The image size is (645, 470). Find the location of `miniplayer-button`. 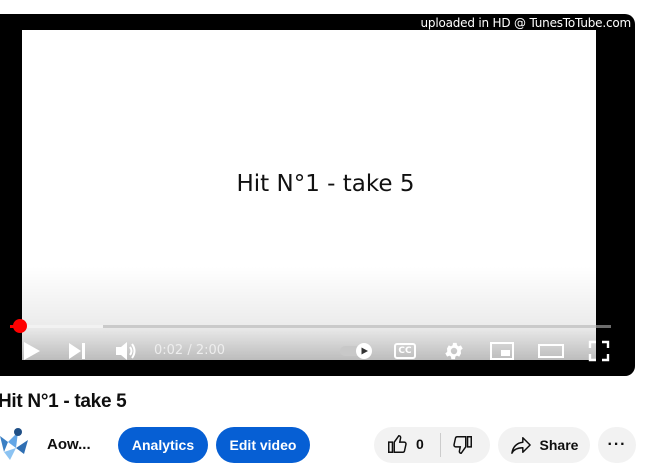

miniplayer-button is located at coordinates (502, 351).